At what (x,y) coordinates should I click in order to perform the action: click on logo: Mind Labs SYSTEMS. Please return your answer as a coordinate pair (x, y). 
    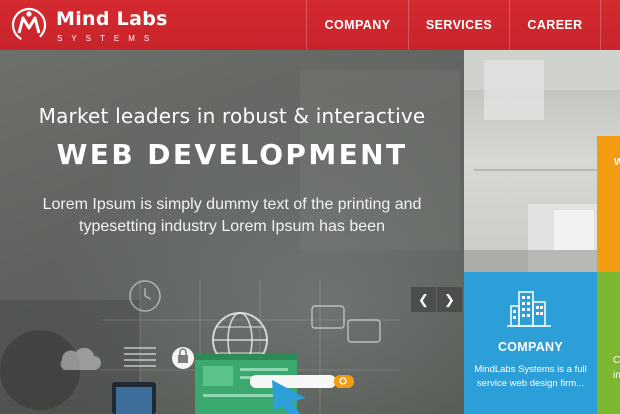
    Looking at the image, I should click on (88, 26).